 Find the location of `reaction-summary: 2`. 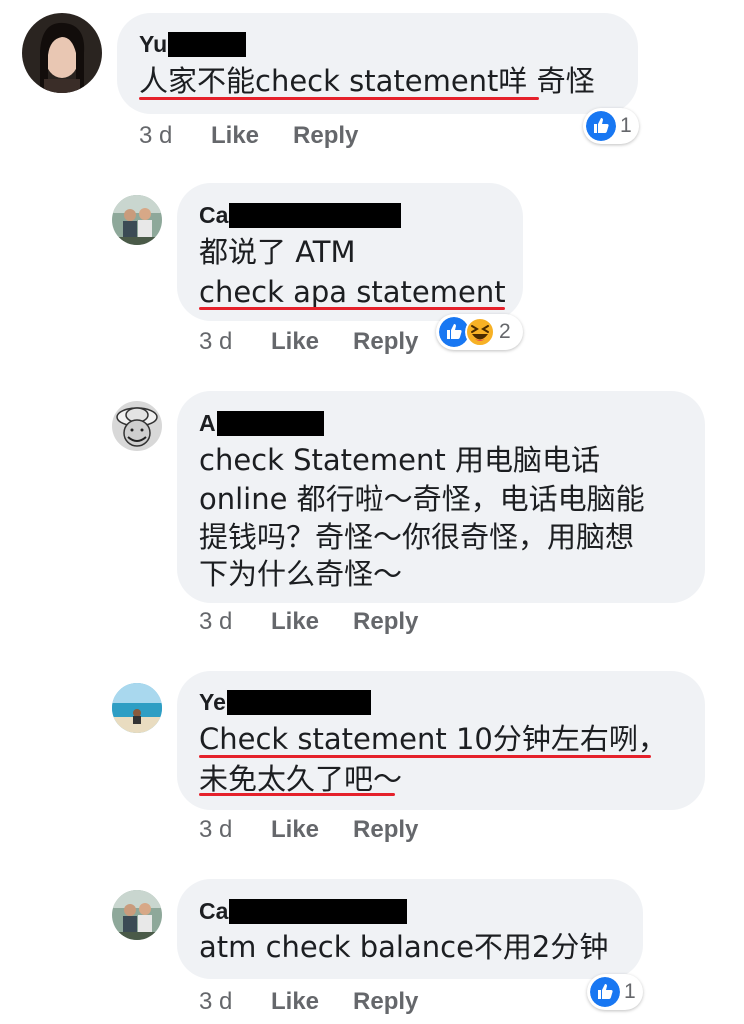

reaction-summary: 2 is located at coordinates (479, 332).